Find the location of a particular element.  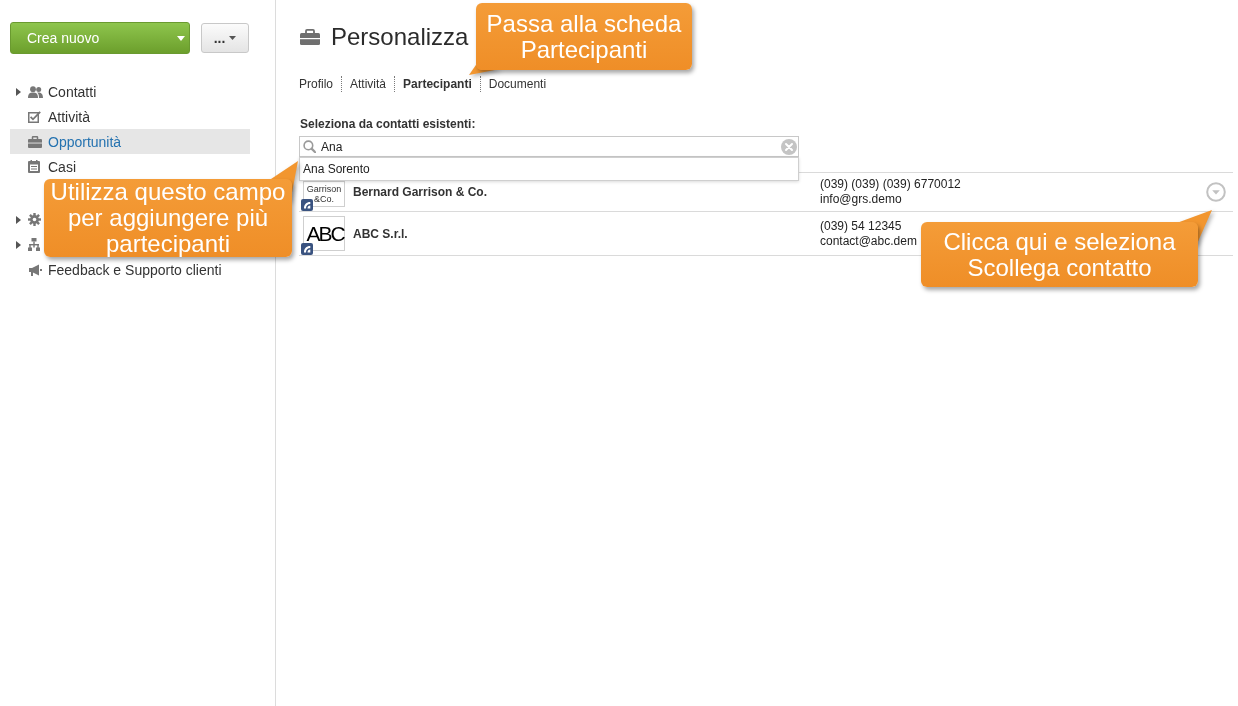

tab: Attività is located at coordinates (368, 84).